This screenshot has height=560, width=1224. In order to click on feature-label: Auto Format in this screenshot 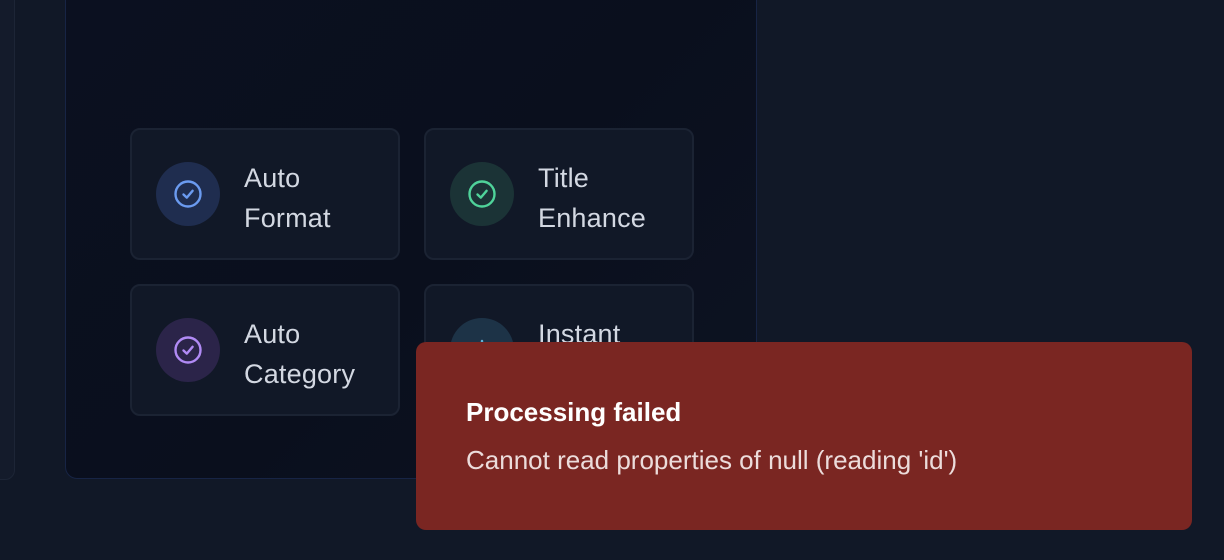, I will do `click(287, 198)`.